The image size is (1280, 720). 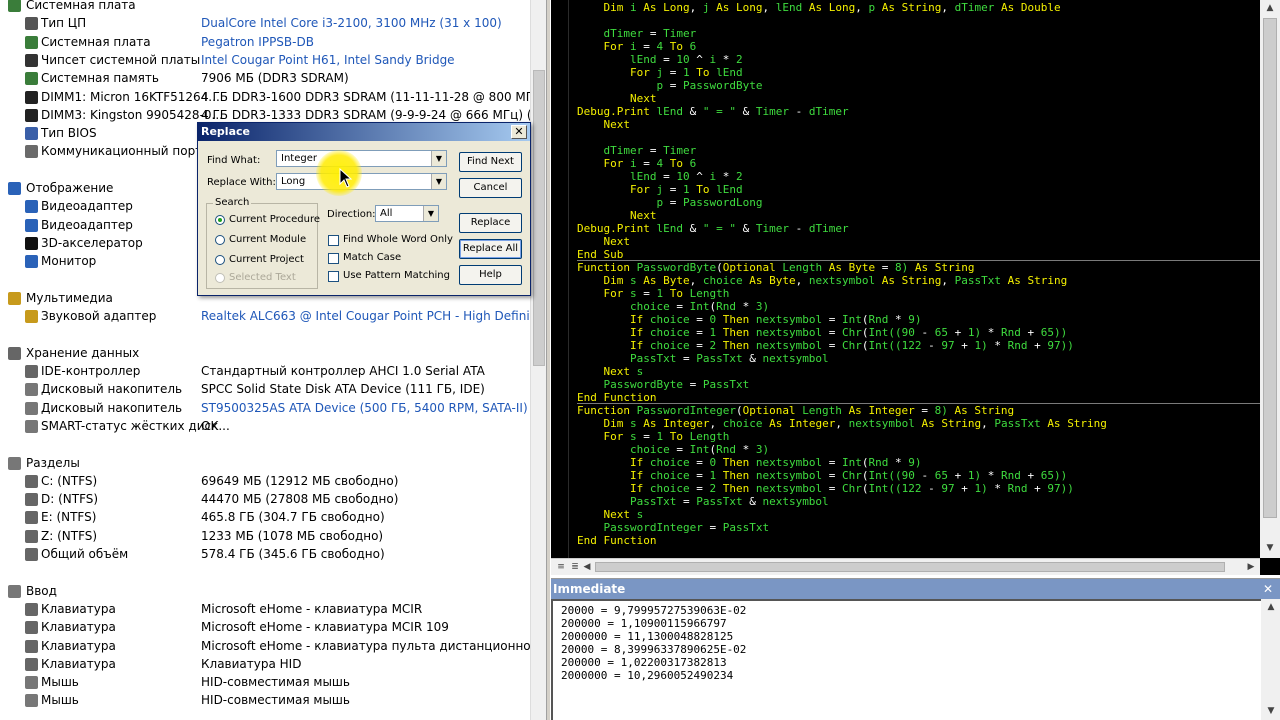 What do you see at coordinates (265, 354) in the screenshot?
I see `info-category: Хранение данных` at bounding box center [265, 354].